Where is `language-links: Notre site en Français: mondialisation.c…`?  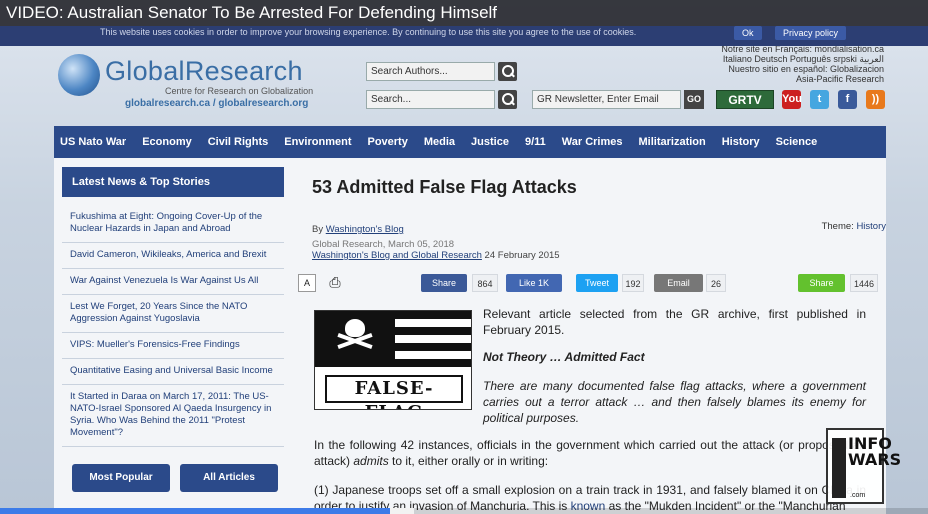 language-links: Notre site en Français: mondialisation.c… is located at coordinates (802, 64).